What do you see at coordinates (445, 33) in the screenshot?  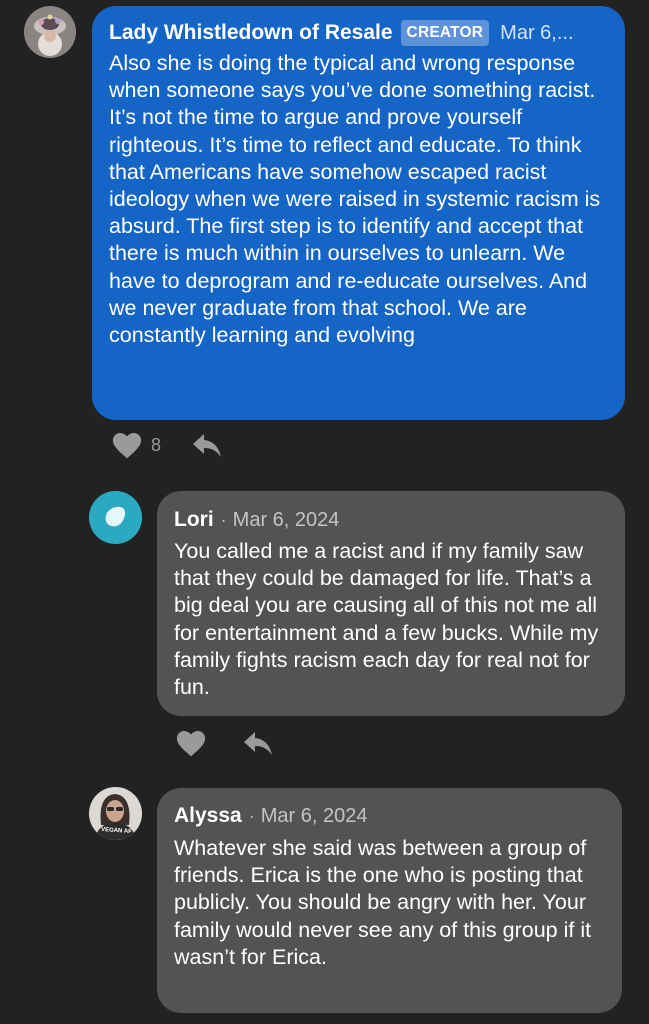 I see `creator-badge: CREATOR` at bounding box center [445, 33].